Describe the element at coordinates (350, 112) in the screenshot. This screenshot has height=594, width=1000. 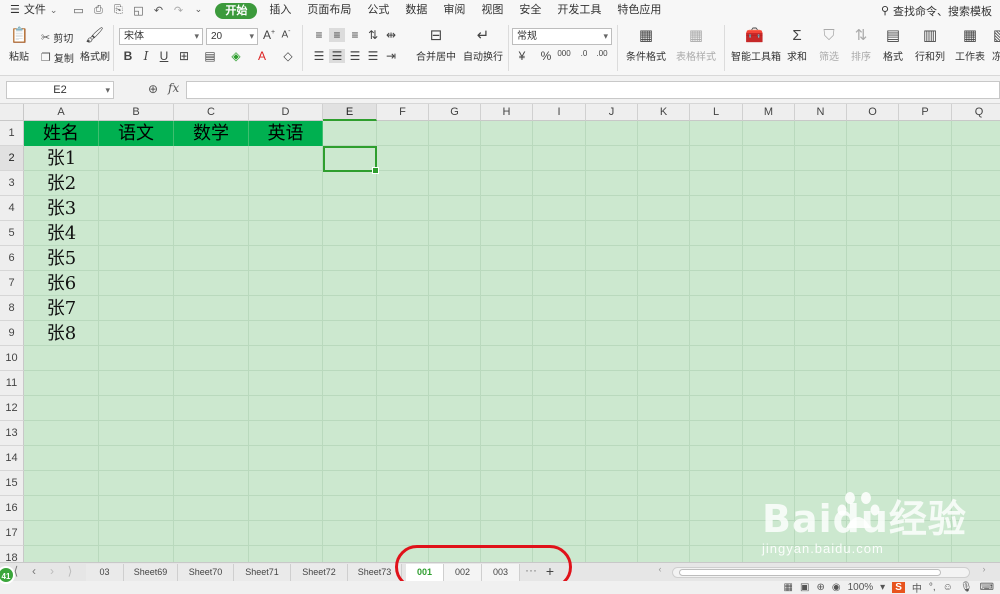
I see `column-header-e: E` at that location.